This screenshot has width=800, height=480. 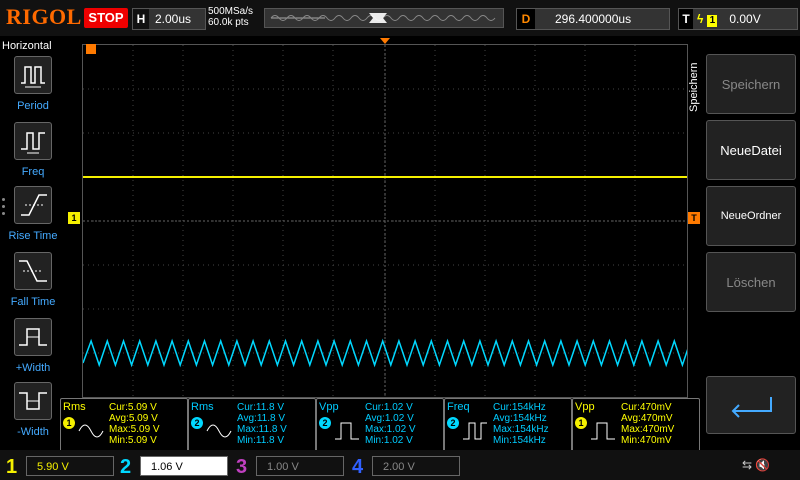 I want to click on sidebar-item-label: Fall Time, so click(x=33, y=302).